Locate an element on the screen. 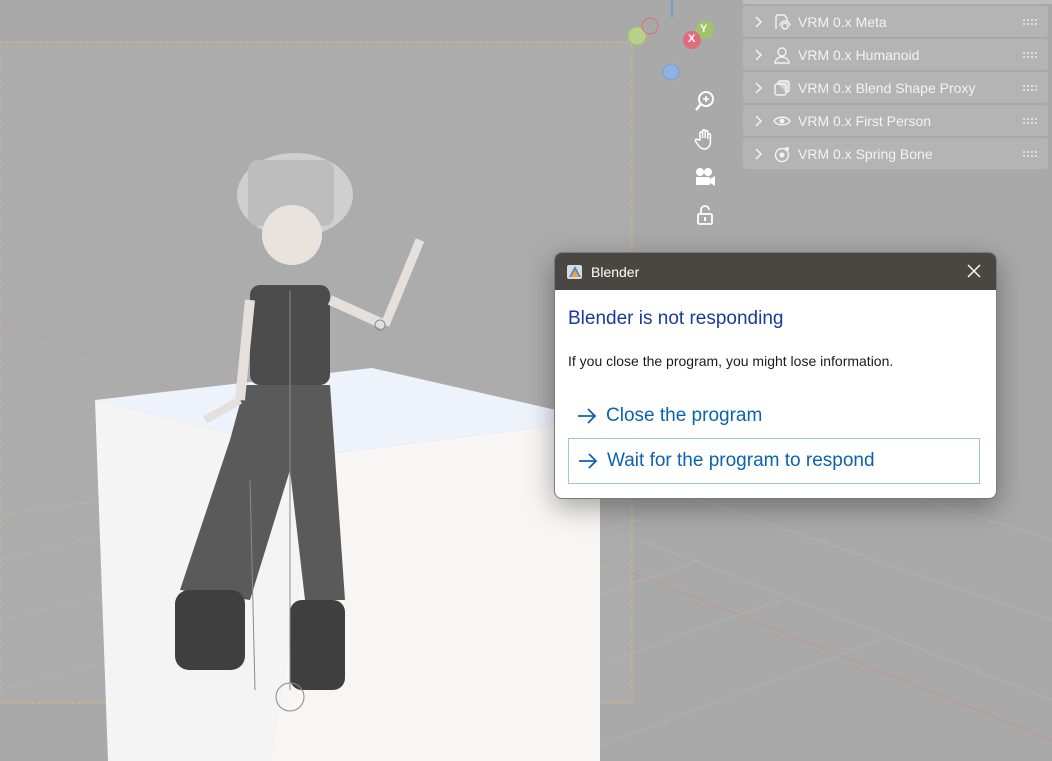 This screenshot has height=761, width=1052. blender-app-icon is located at coordinates (575, 272).